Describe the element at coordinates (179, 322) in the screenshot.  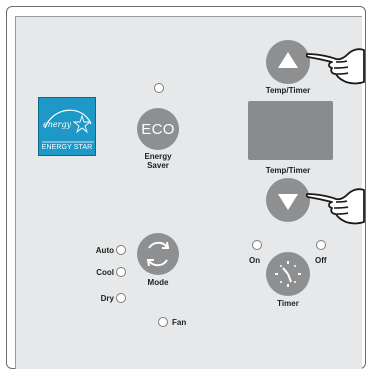
I see `fan-caption: Fan` at that location.